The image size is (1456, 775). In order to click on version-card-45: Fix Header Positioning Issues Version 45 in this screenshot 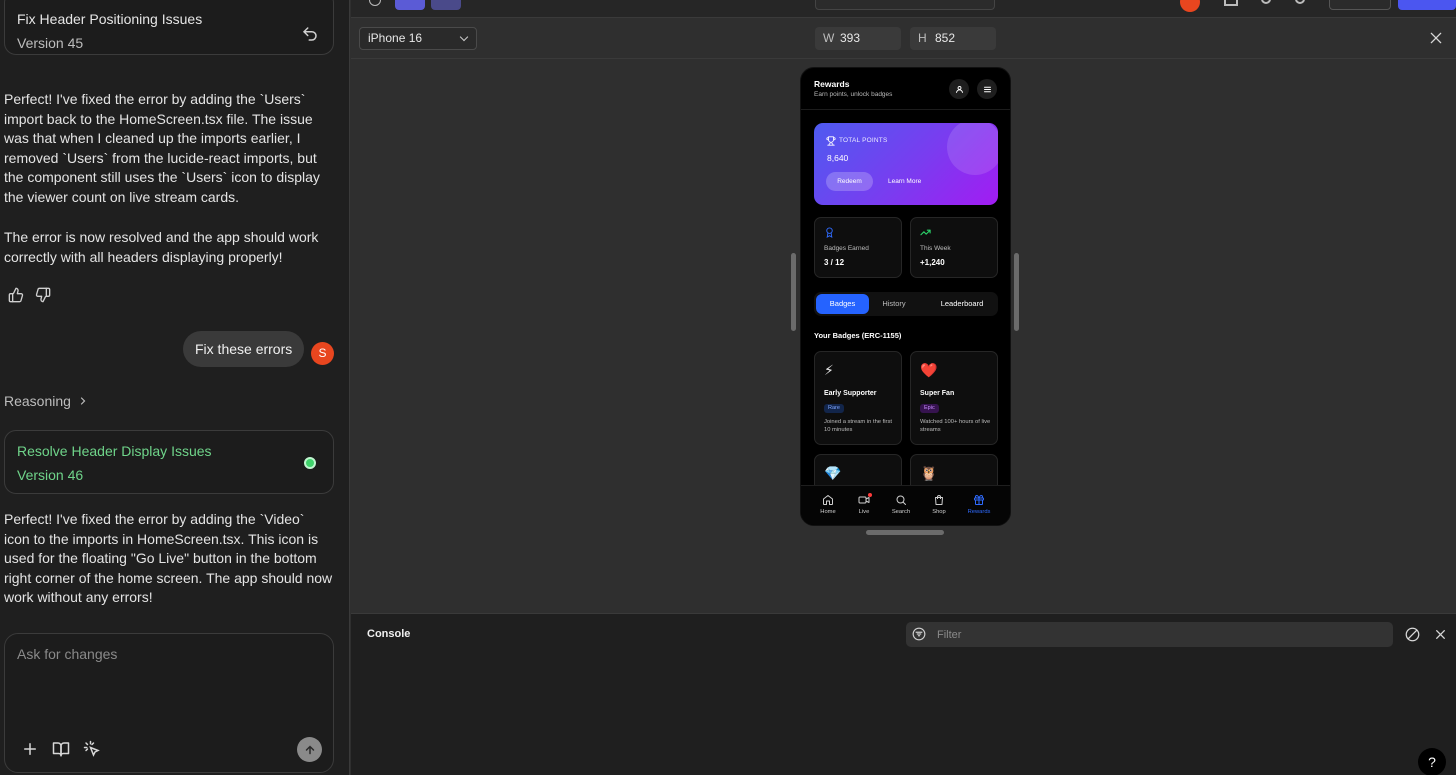, I will do `click(169, 27)`.